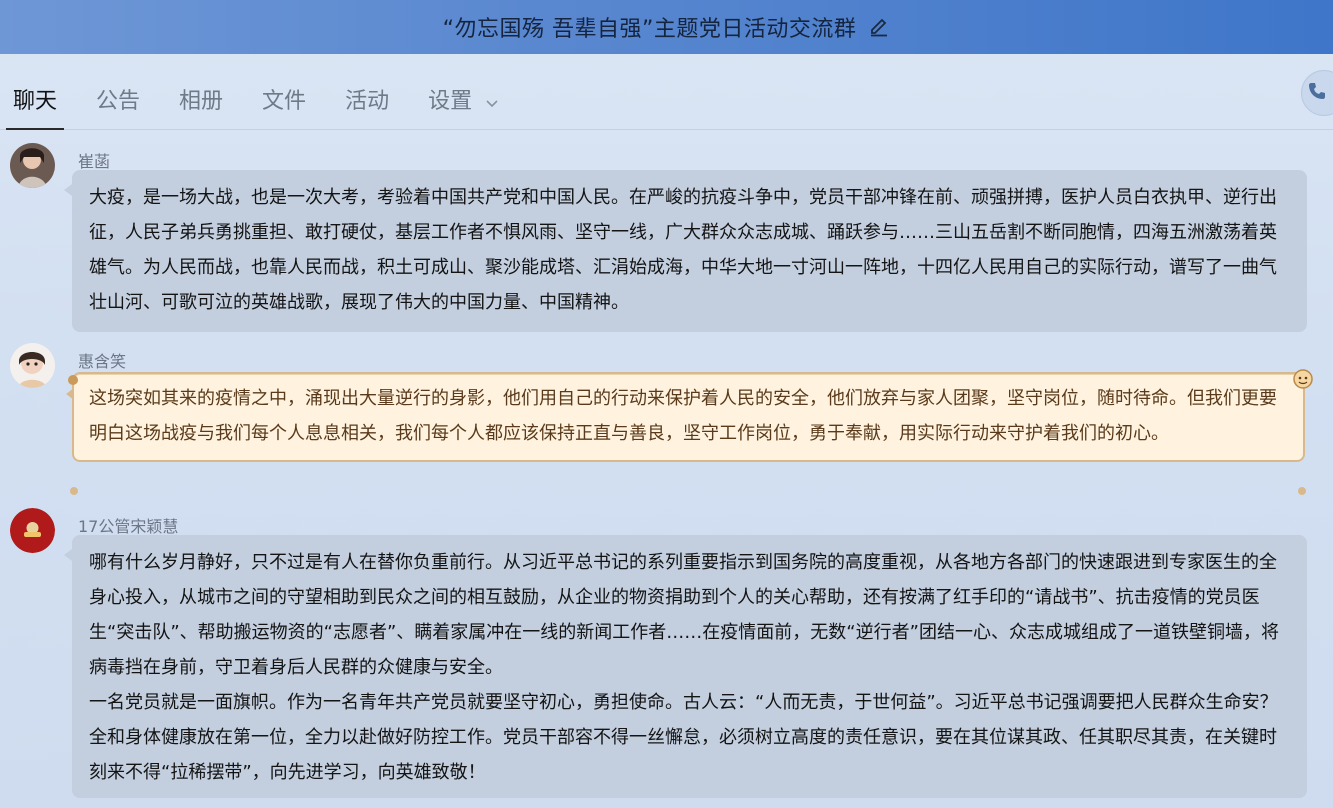 The width and height of the screenshot is (1333, 808). I want to click on tab-activity: 活动, so click(367, 106).